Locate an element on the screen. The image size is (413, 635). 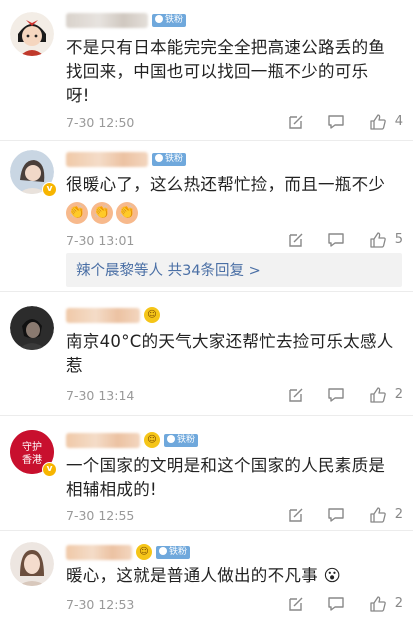
comment-text: 南京40°C的天气大家还帮忙去捡可乐太感人 惹 is located at coordinates (230, 353).